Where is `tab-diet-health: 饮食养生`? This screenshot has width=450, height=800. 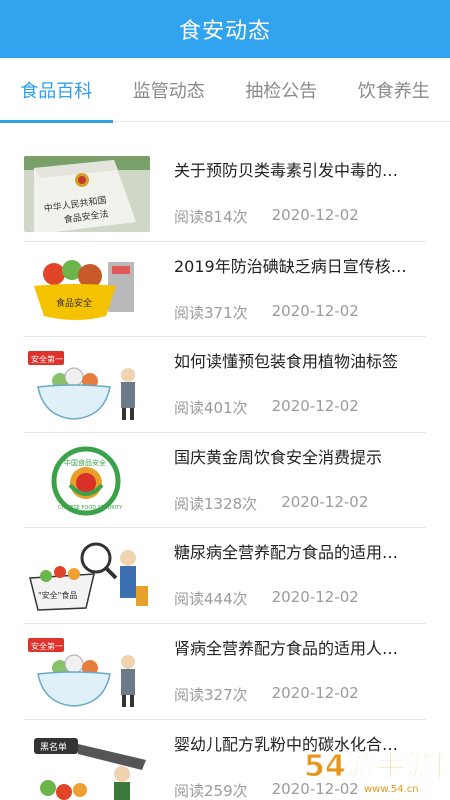
tab-diet-health: 饮食养生 is located at coordinates (394, 90).